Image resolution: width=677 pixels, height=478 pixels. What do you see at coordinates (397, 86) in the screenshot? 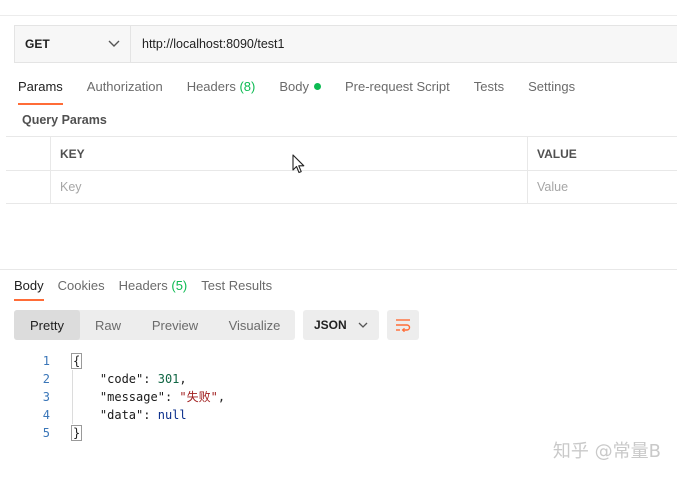
I see `tab-pre-request-script-label: Pre-request Script` at bounding box center [397, 86].